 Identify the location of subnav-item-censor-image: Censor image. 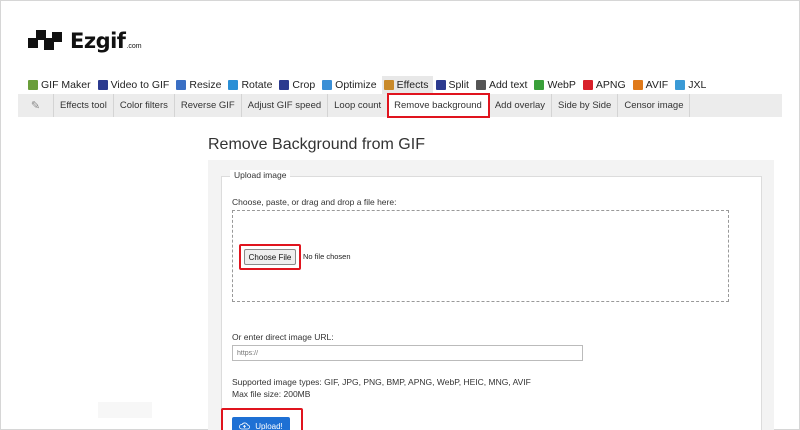
(654, 105).